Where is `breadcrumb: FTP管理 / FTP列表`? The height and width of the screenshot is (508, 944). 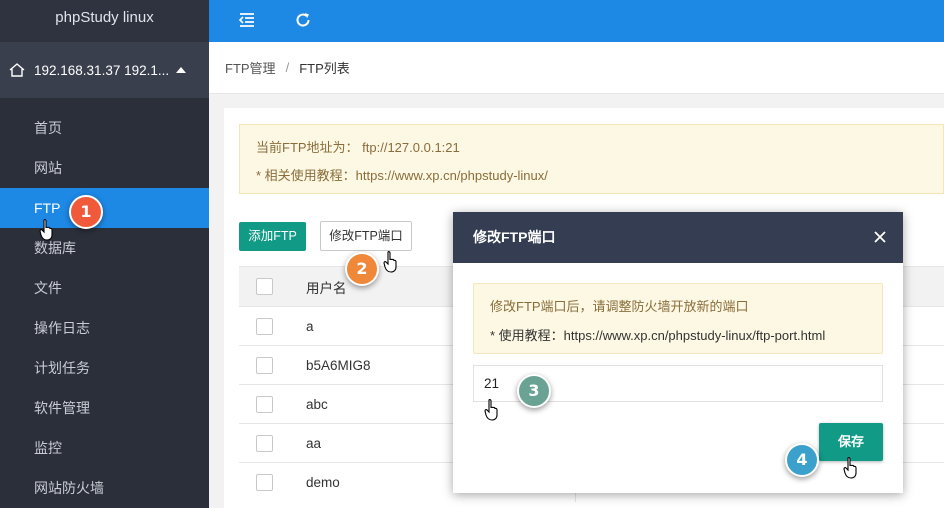
breadcrumb: FTP管理 / FTP列表 is located at coordinates (576, 68).